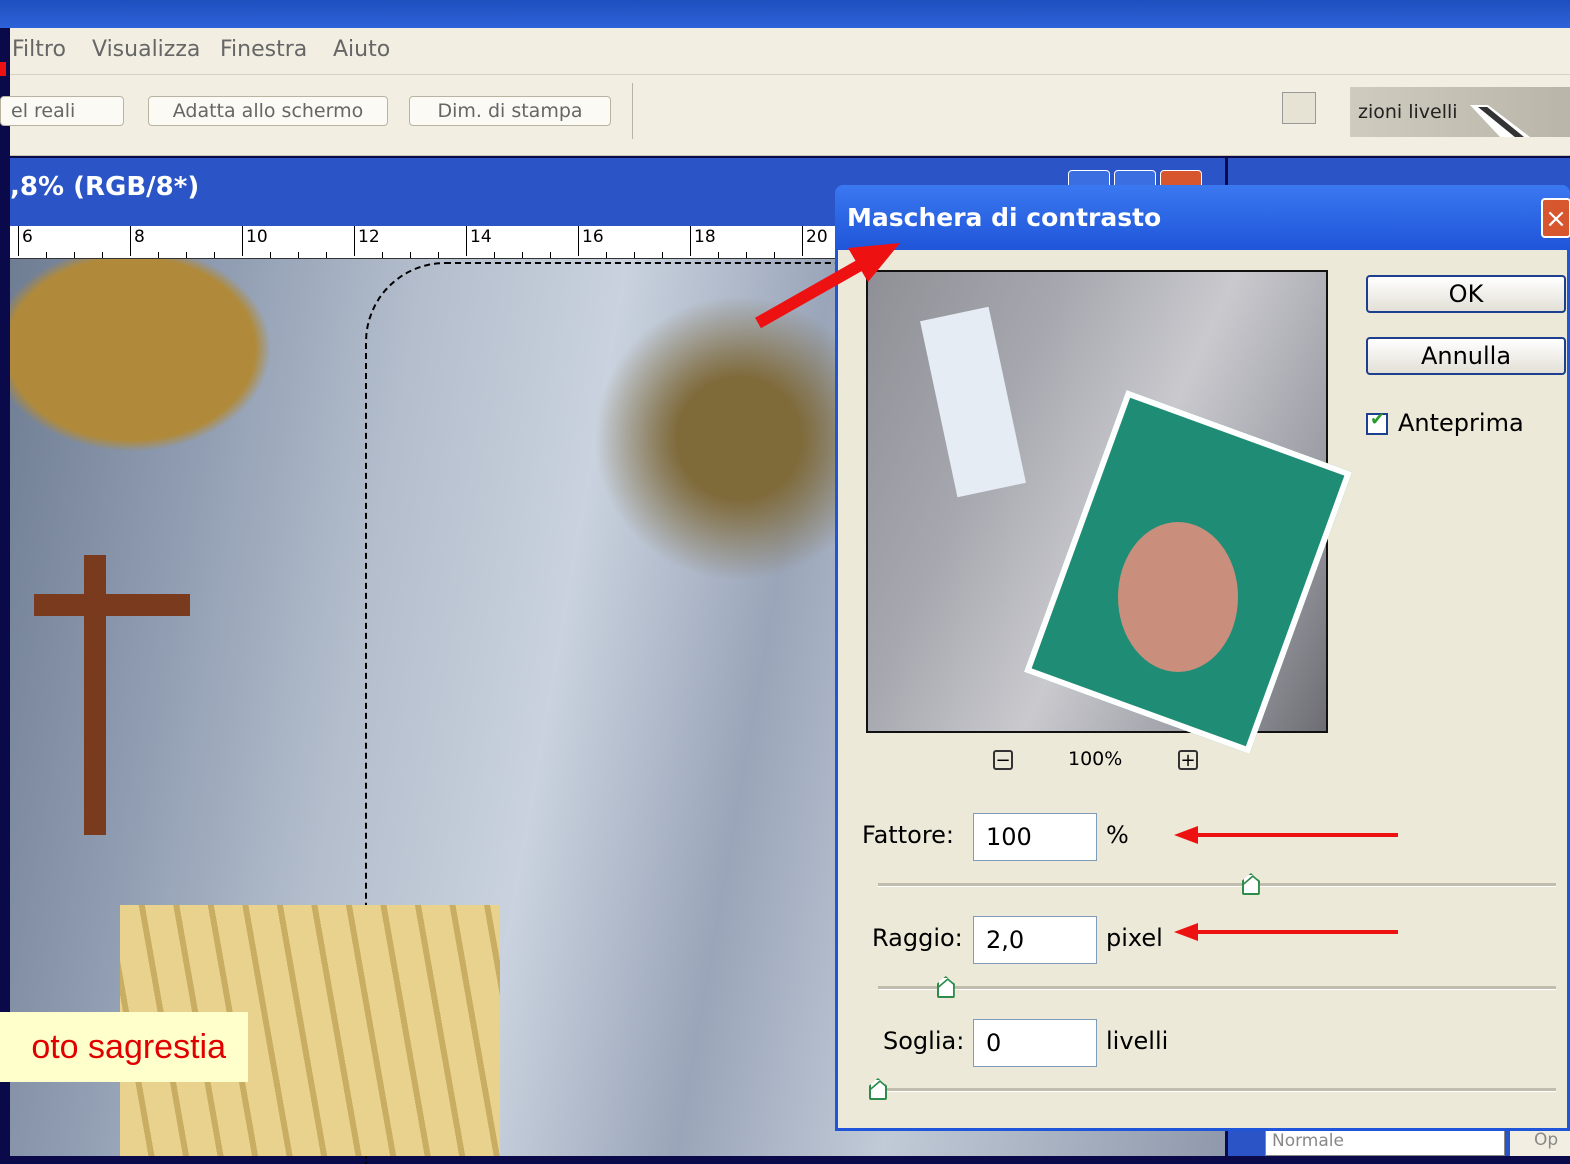 The width and height of the screenshot is (1570, 1164). Describe the element at coordinates (1286, 932) in the screenshot. I see `radius-pointer-arrow` at that location.